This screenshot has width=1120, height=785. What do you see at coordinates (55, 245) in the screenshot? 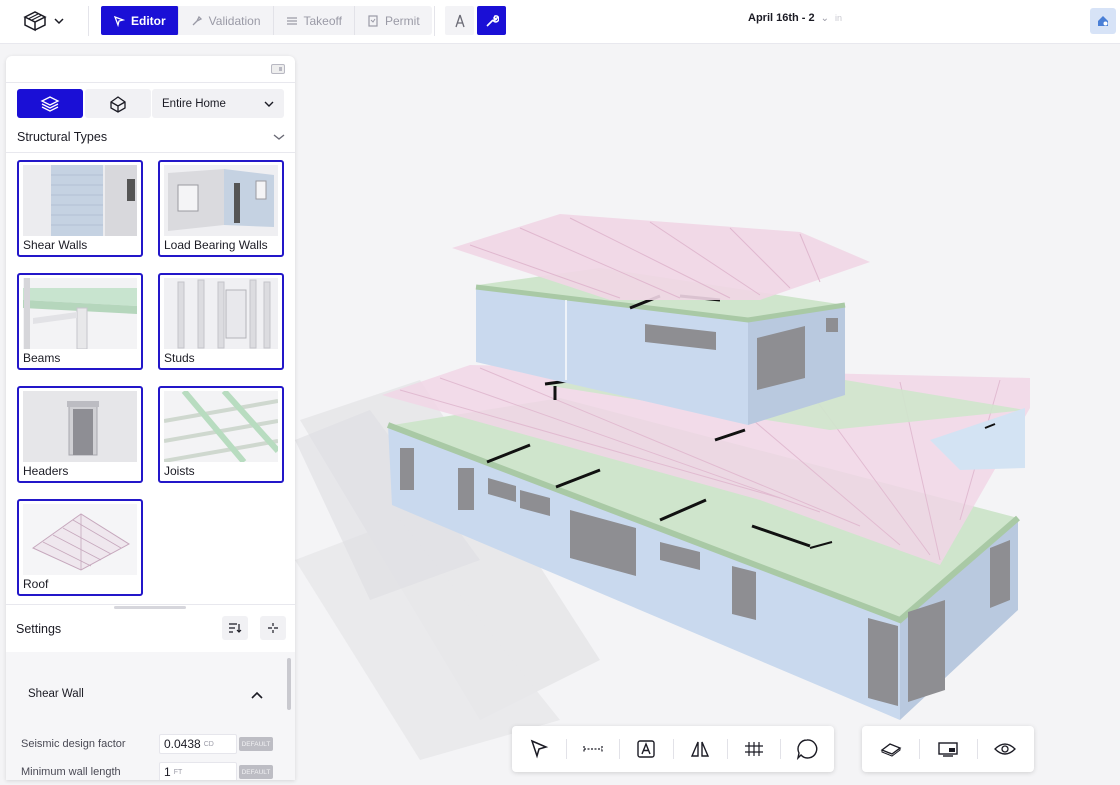
I see `card-label: Shear Walls` at bounding box center [55, 245].